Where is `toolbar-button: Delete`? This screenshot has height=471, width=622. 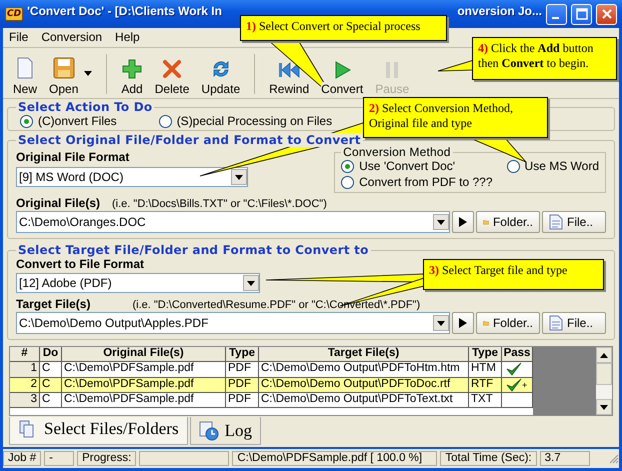
toolbar-button: Delete is located at coordinates (172, 74).